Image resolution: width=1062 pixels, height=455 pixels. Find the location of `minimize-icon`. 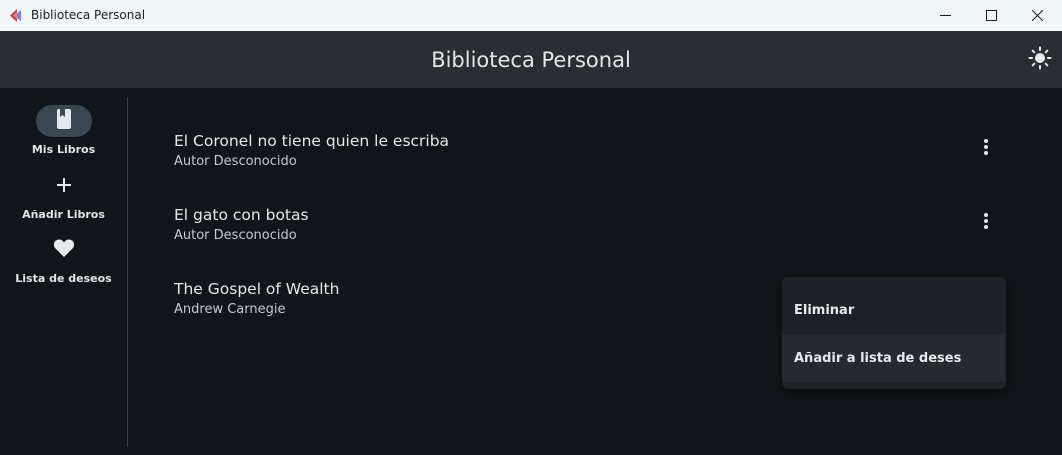

minimize-icon is located at coordinates (945, 15).